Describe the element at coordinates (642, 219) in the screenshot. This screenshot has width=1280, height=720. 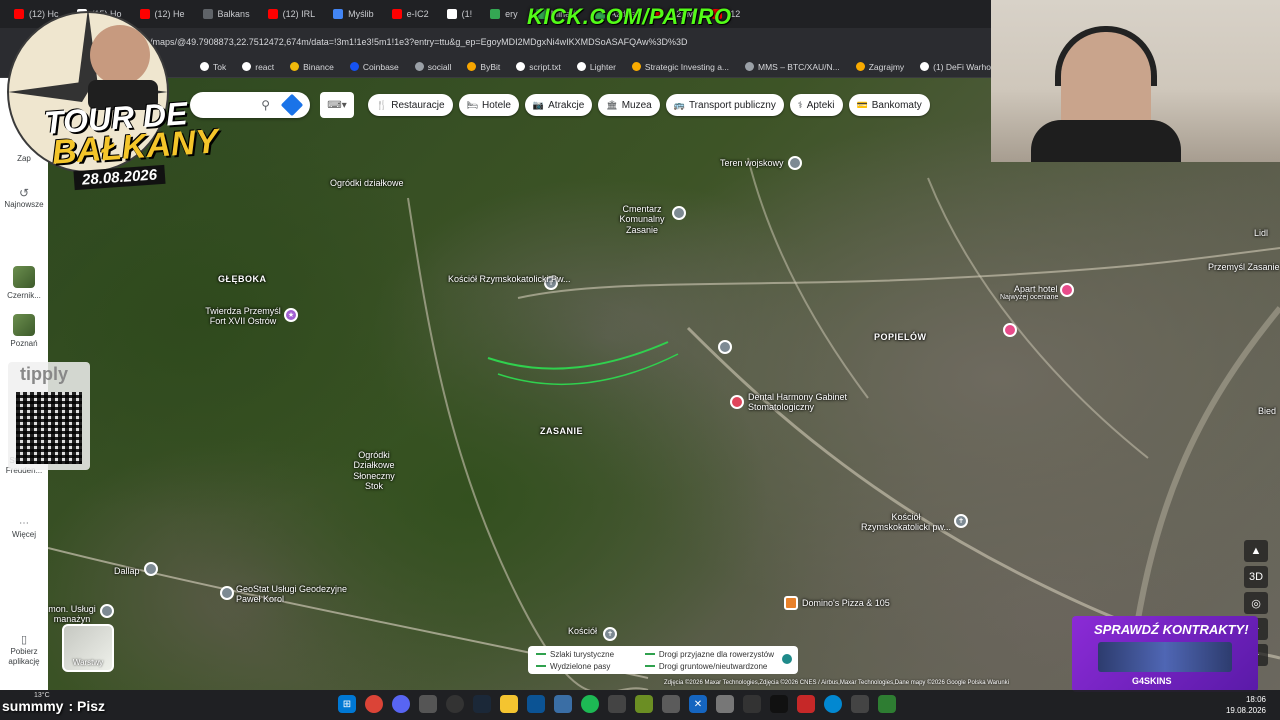
I see `place-label: Cmentarz Komunalny Zasanie` at that location.